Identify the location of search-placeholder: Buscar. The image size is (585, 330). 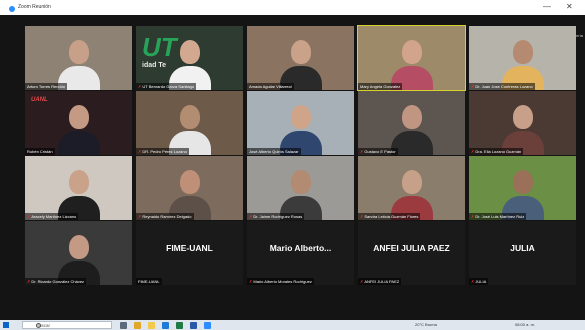
(43, 325).